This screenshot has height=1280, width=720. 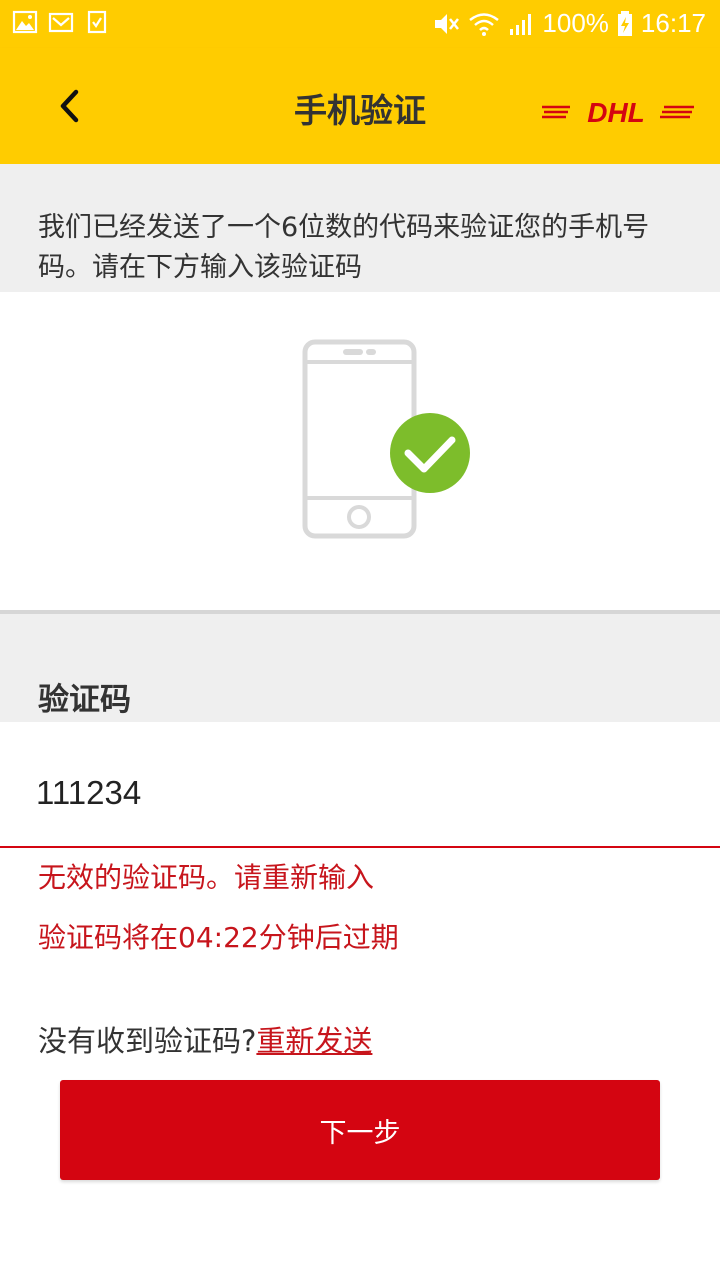 What do you see at coordinates (386, 439) in the screenshot?
I see `phone-verified-graphic` at bounding box center [386, 439].